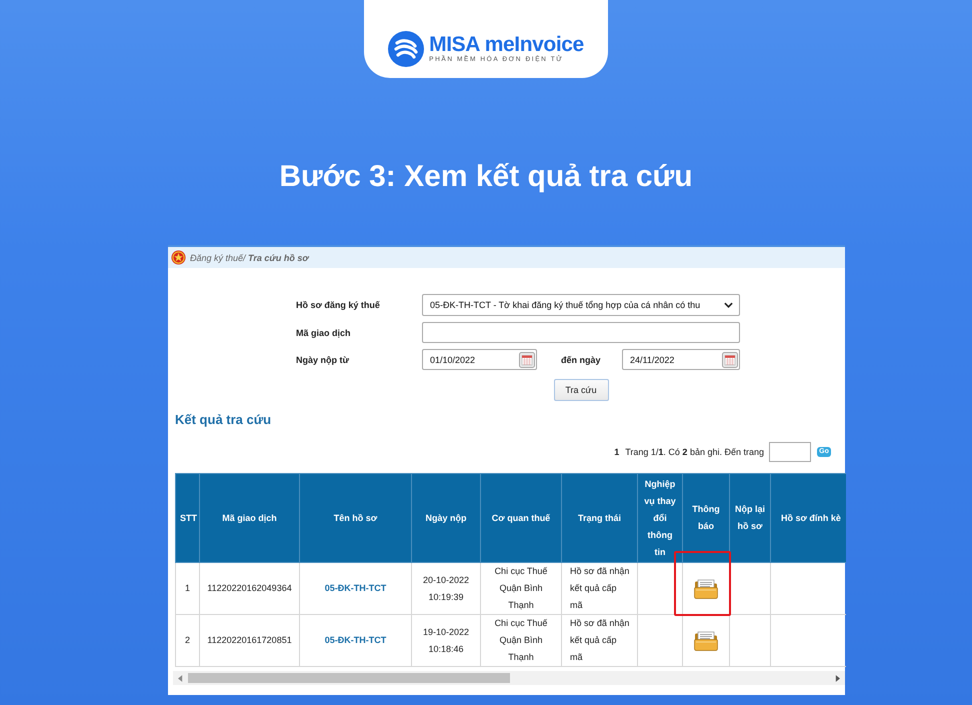 The height and width of the screenshot is (705, 972). What do you see at coordinates (506, 45) in the screenshot?
I see `brand-name: MISA meInvoice` at bounding box center [506, 45].